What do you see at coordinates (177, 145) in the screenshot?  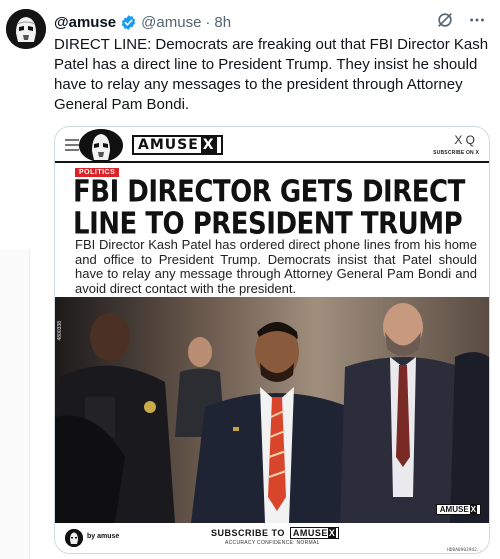 I see `media-brand-logo: AMUSE X` at bounding box center [177, 145].